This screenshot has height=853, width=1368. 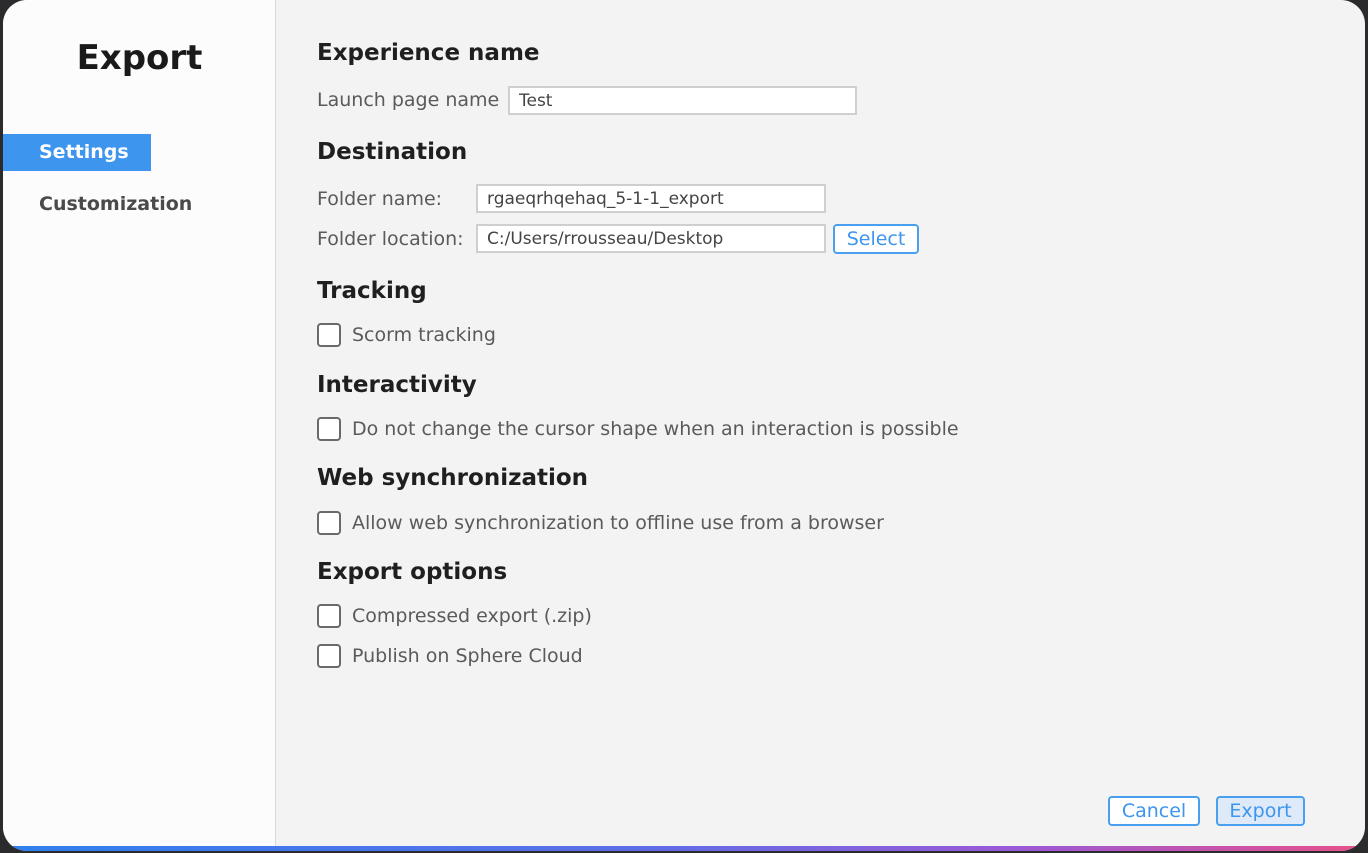 What do you see at coordinates (651, 198) in the screenshot?
I see `folder-name-input` at bounding box center [651, 198].